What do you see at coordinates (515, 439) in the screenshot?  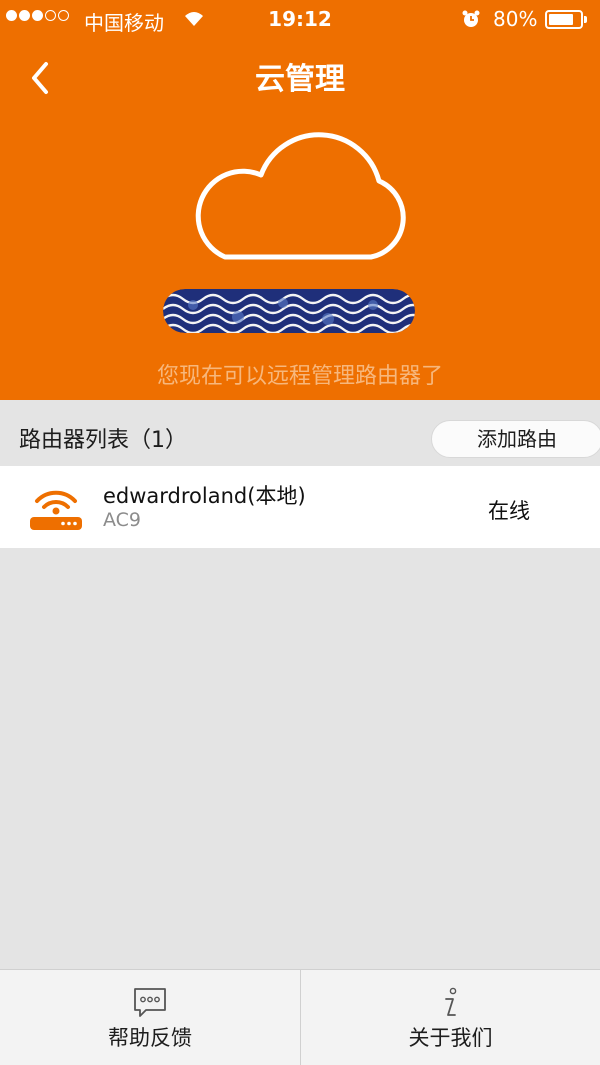 I see `add-router-button: 添加路由` at bounding box center [515, 439].